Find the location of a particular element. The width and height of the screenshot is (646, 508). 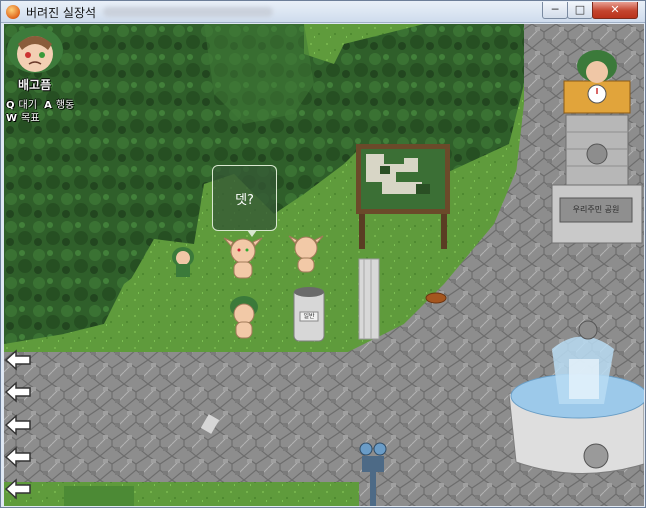

maximize-button: □ is located at coordinates (580, 10).